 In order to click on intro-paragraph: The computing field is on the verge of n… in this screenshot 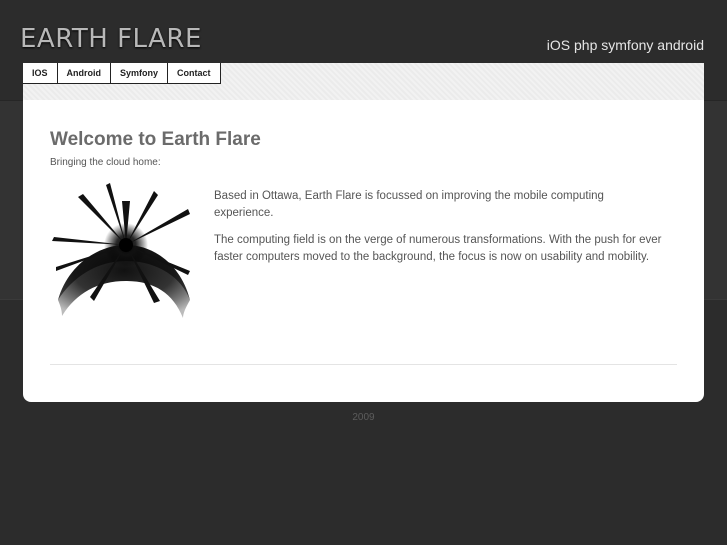, I will do `click(438, 248)`.